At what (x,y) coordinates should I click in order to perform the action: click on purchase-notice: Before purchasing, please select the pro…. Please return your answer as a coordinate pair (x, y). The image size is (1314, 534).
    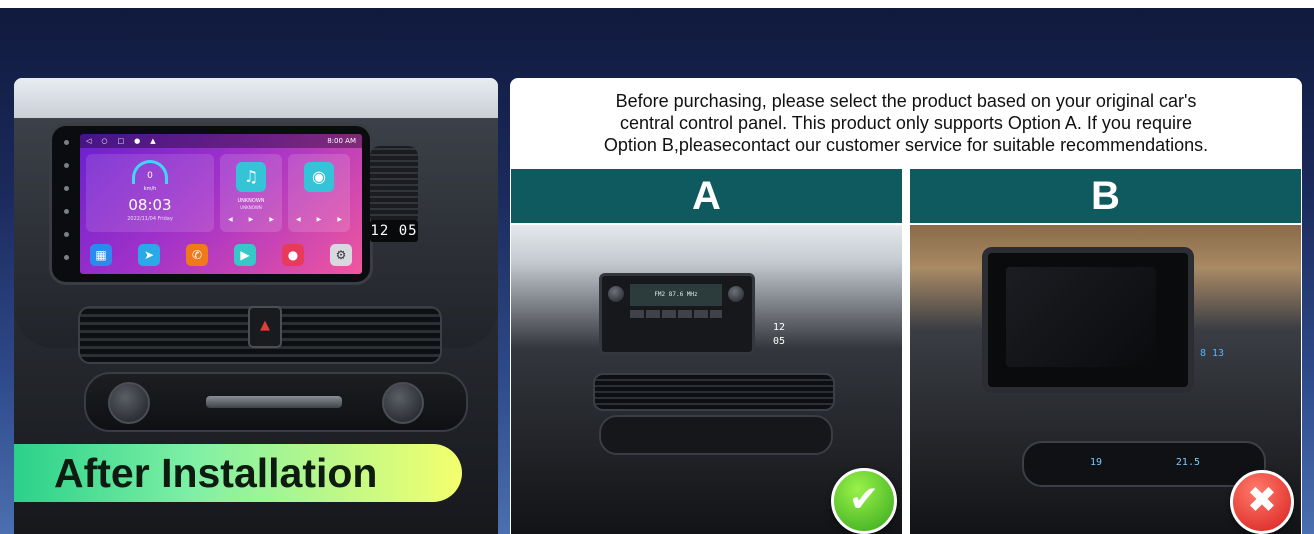
    Looking at the image, I should click on (906, 123).